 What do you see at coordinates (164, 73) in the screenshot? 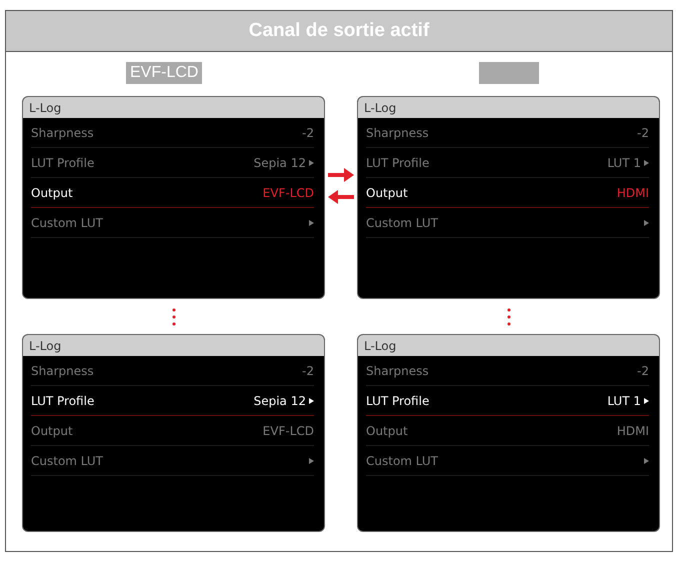
I see `output-label: EVF-LCD` at bounding box center [164, 73].